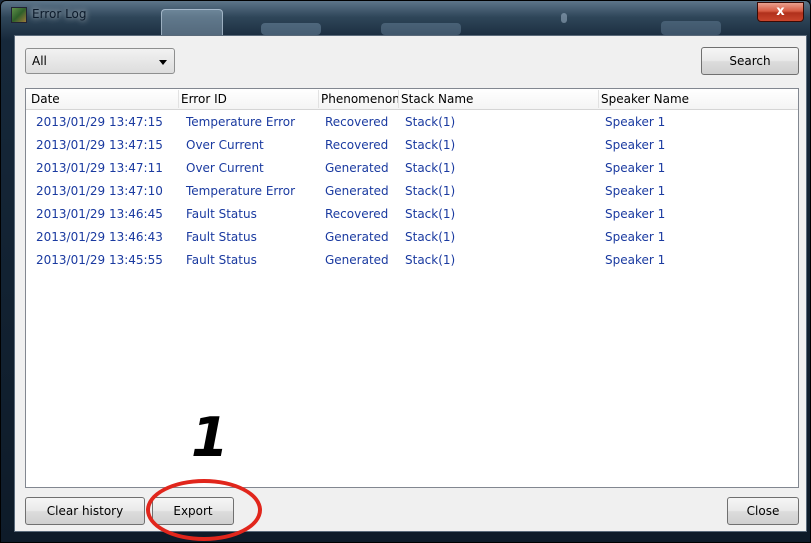 This screenshot has height=543, width=811. I want to click on chevron-down-icon, so click(163, 62).